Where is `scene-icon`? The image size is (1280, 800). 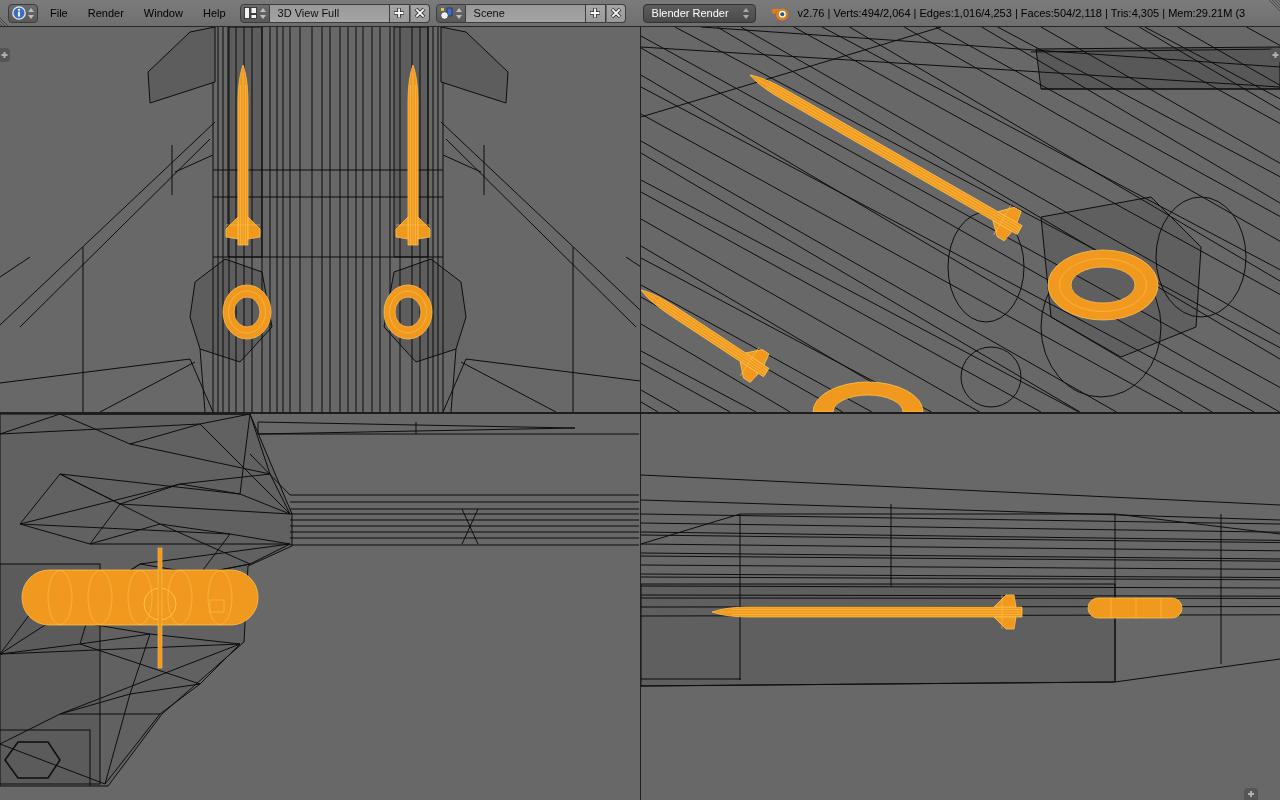 scene-icon is located at coordinates (446, 13).